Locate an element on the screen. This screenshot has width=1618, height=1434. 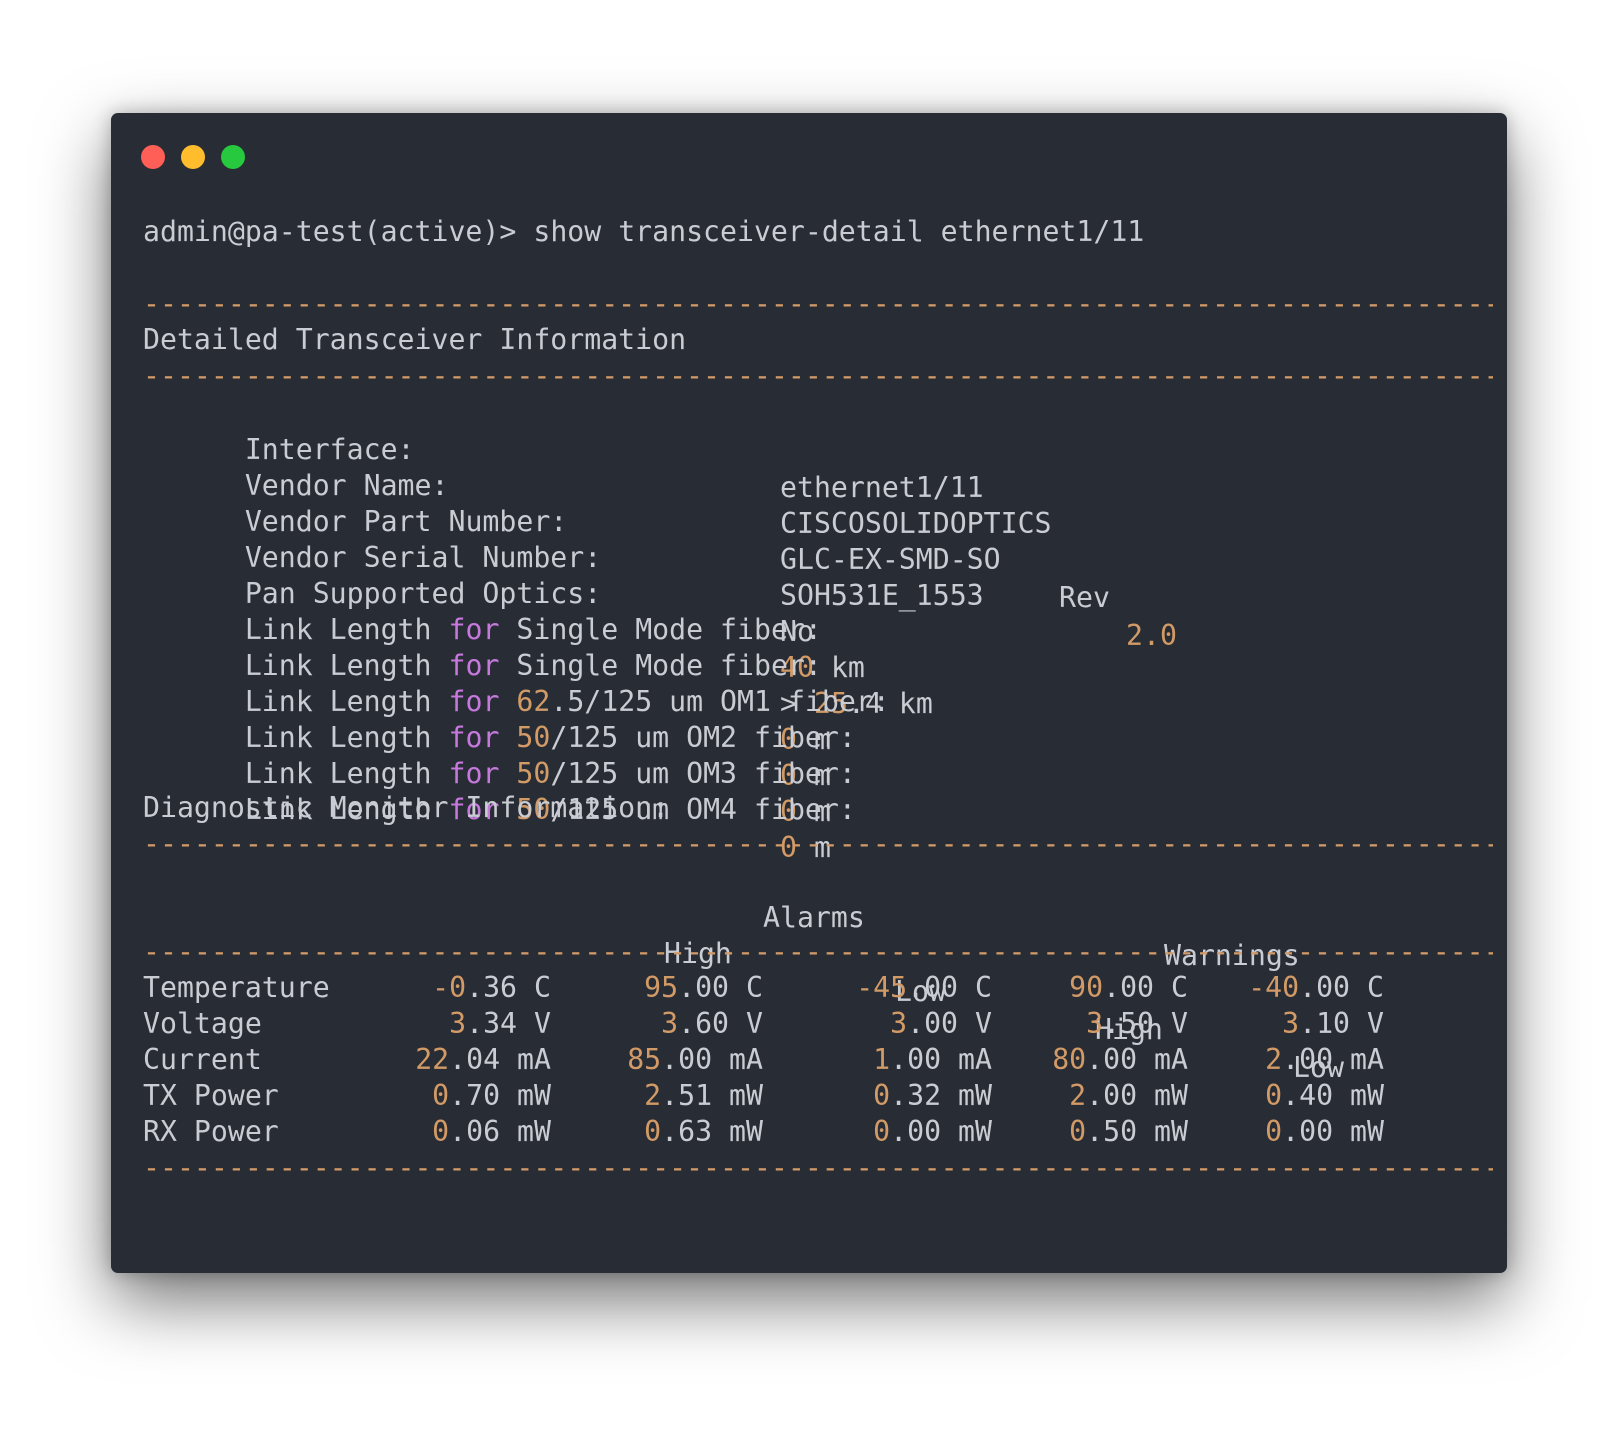
info-row-vendor-name: Vendor Name: CISCOSOLIDOPTICS is located at coordinates (597, 484).